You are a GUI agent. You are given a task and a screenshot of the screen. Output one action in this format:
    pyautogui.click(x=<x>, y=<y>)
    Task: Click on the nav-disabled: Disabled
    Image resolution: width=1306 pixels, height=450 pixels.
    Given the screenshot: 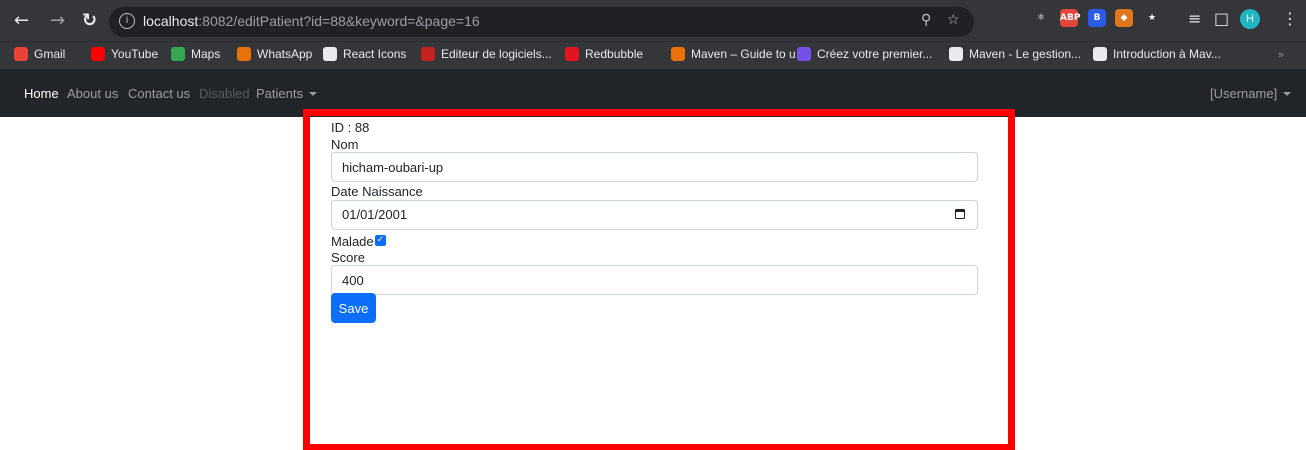 What is the action you would take?
    pyautogui.click(x=224, y=93)
    